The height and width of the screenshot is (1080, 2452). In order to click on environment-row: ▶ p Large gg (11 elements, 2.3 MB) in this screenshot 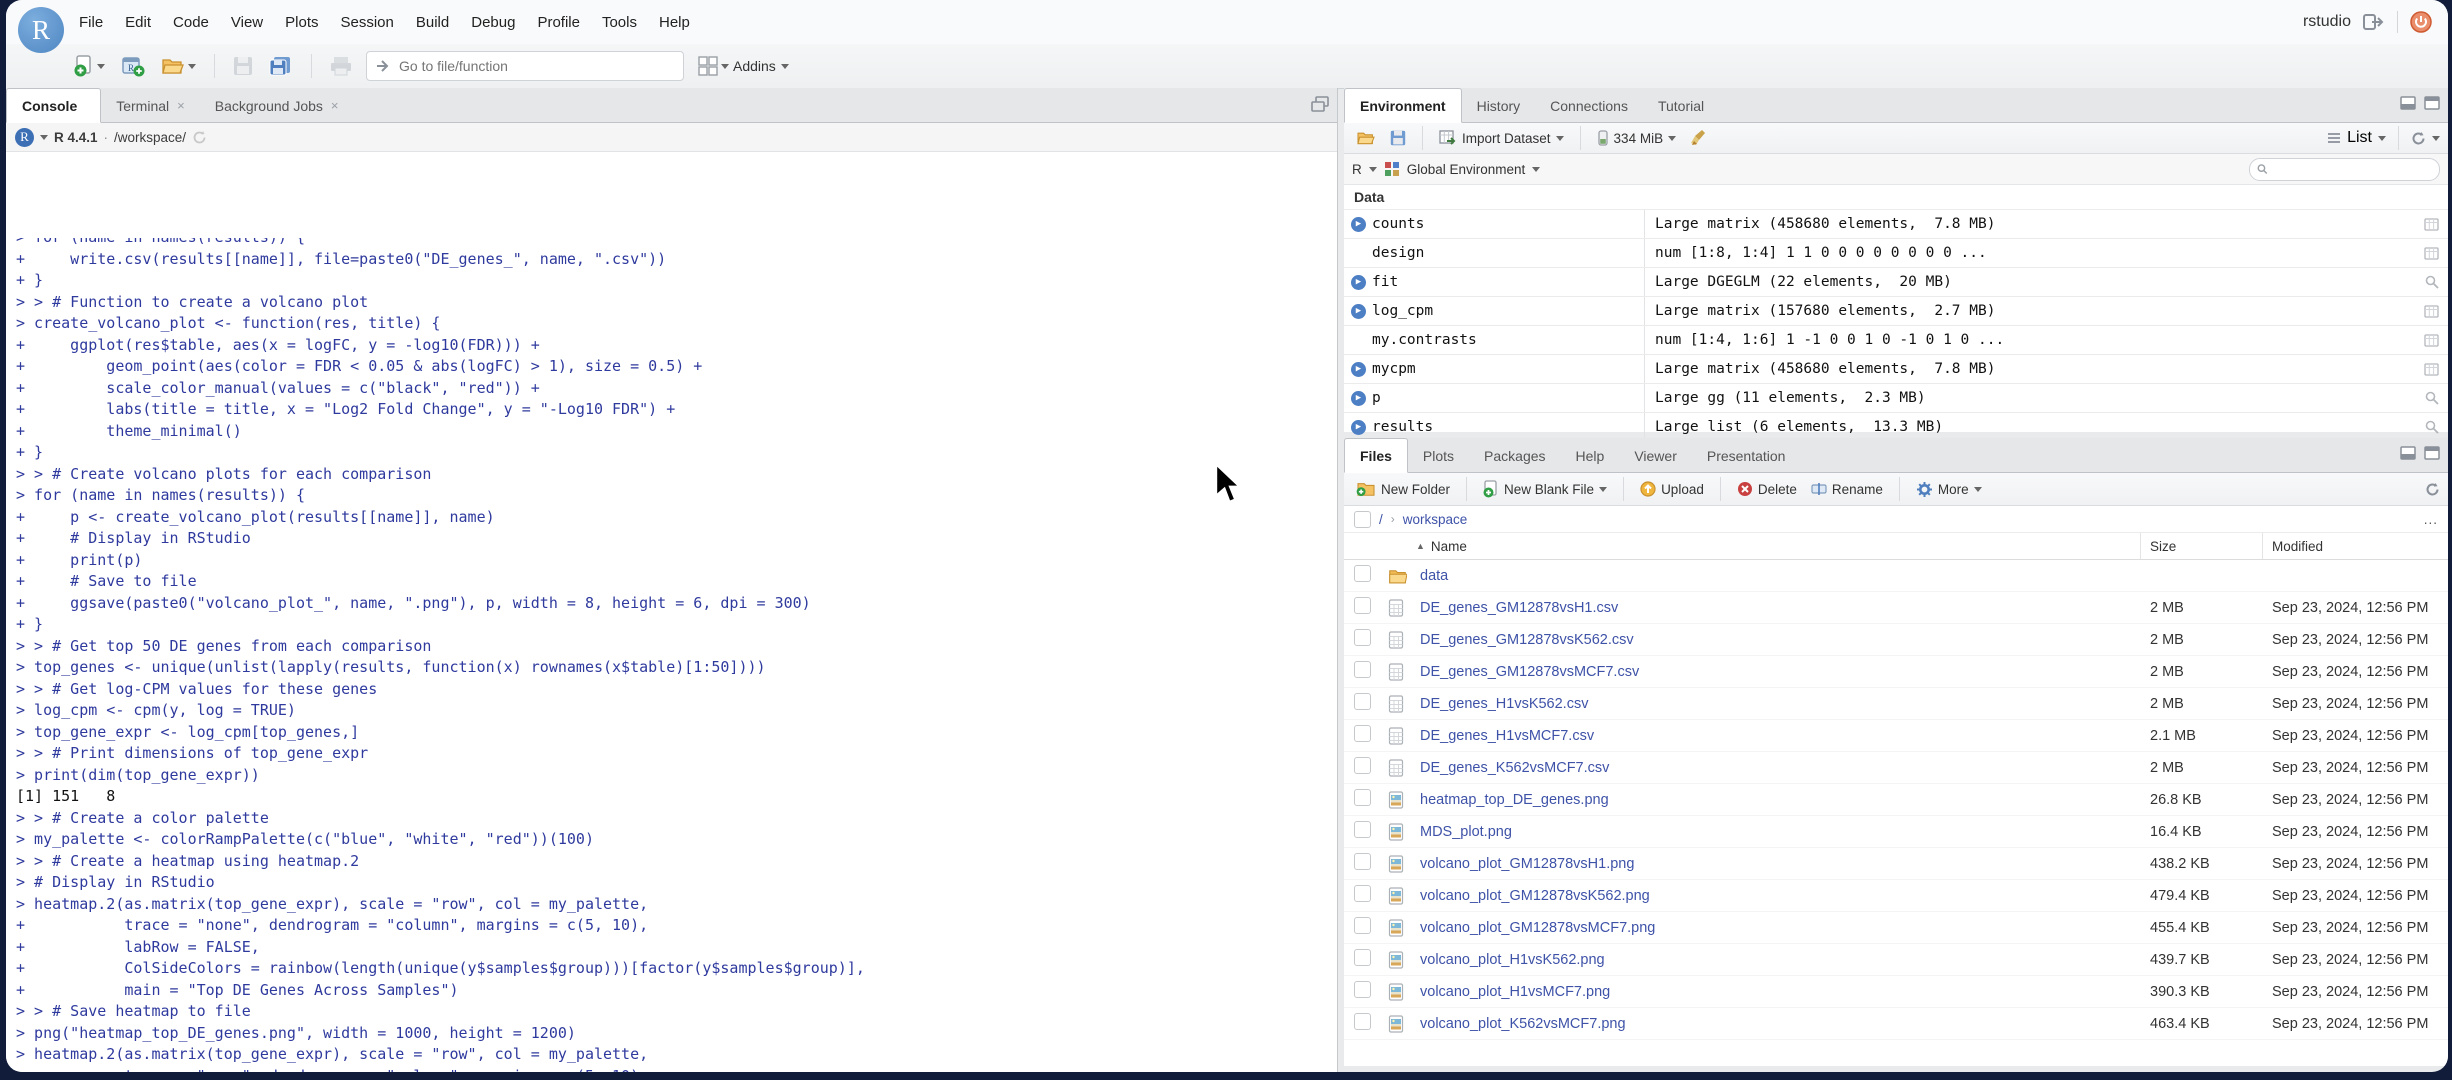, I will do `click(1896, 398)`.